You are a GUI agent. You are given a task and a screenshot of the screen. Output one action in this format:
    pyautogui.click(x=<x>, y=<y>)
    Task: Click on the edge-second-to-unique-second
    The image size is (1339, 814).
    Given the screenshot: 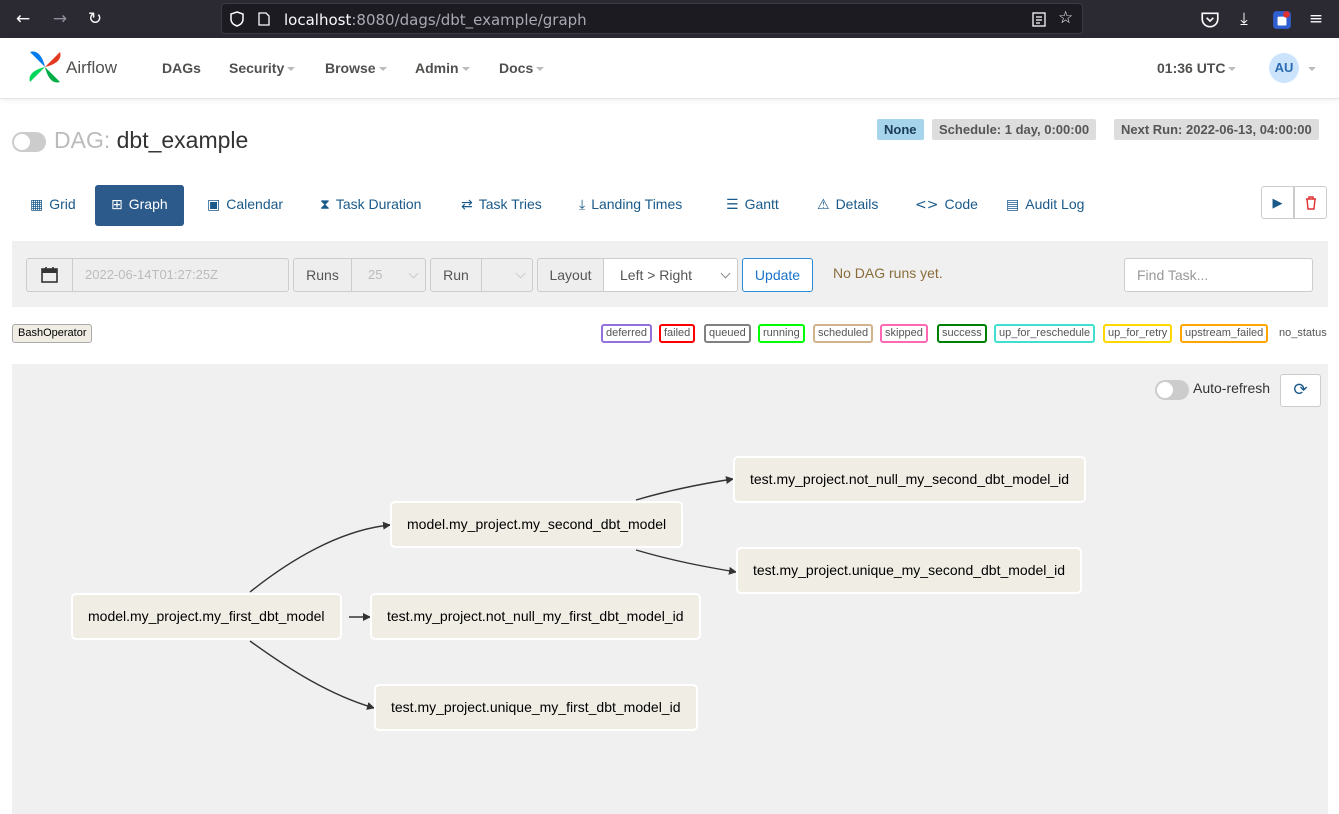 What is the action you would take?
    pyautogui.click(x=686, y=562)
    